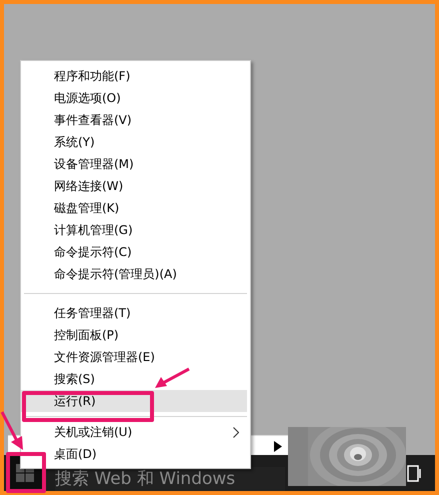  Describe the element at coordinates (414, 473) in the screenshot. I see `notification-icon` at that location.